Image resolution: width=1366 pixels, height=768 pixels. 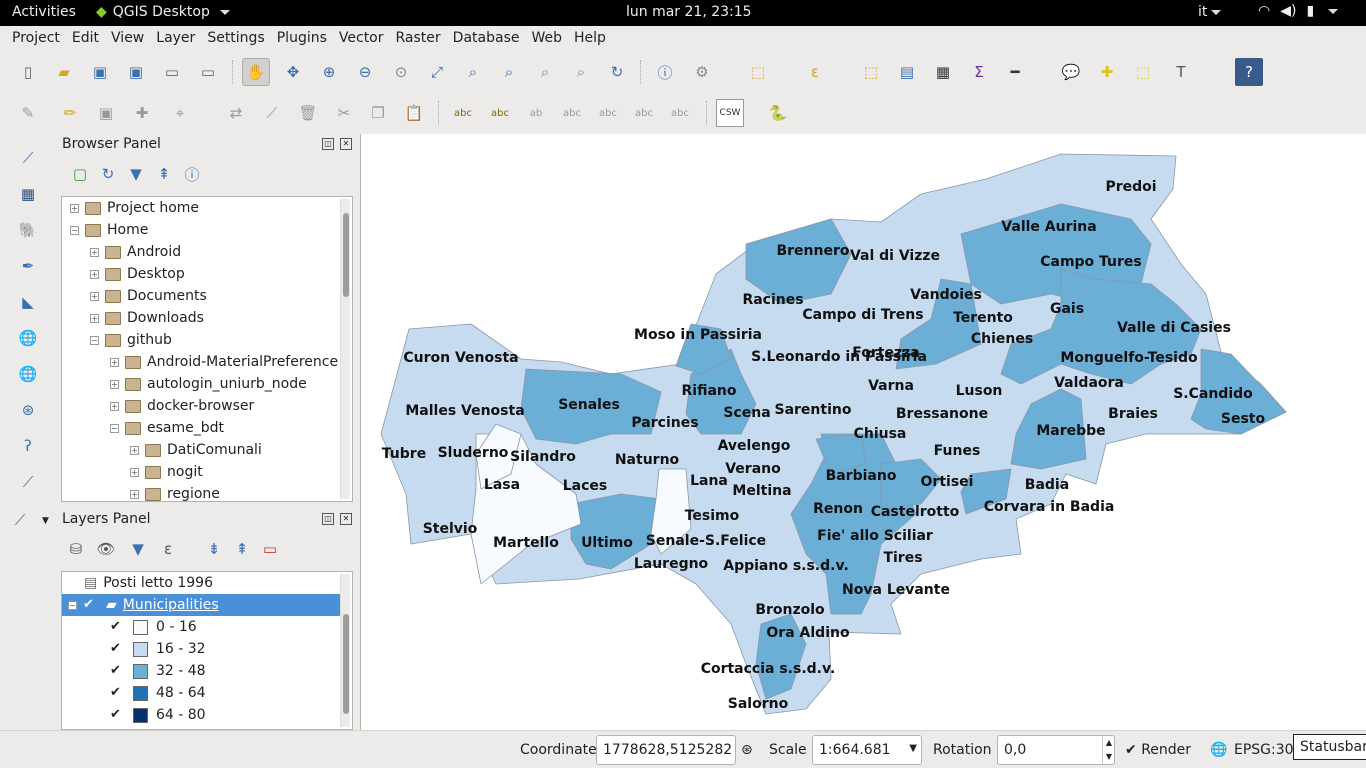 I want to click on zoom-to-selection-icon: ⌕, so click(x=473, y=72).